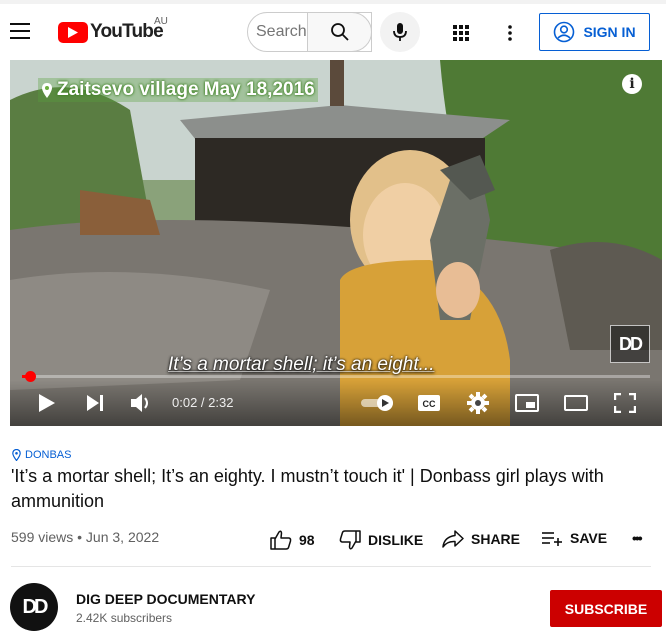 This screenshot has height=638, width=666. I want to click on channel-watermark: DD, so click(630, 344).